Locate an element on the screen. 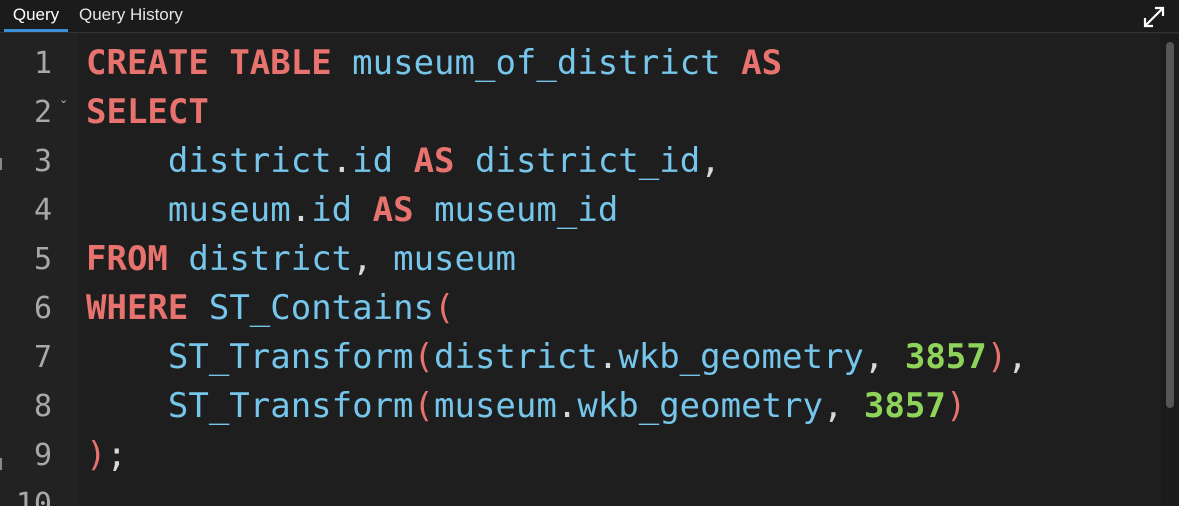  line-number: 4 is located at coordinates (42, 210).